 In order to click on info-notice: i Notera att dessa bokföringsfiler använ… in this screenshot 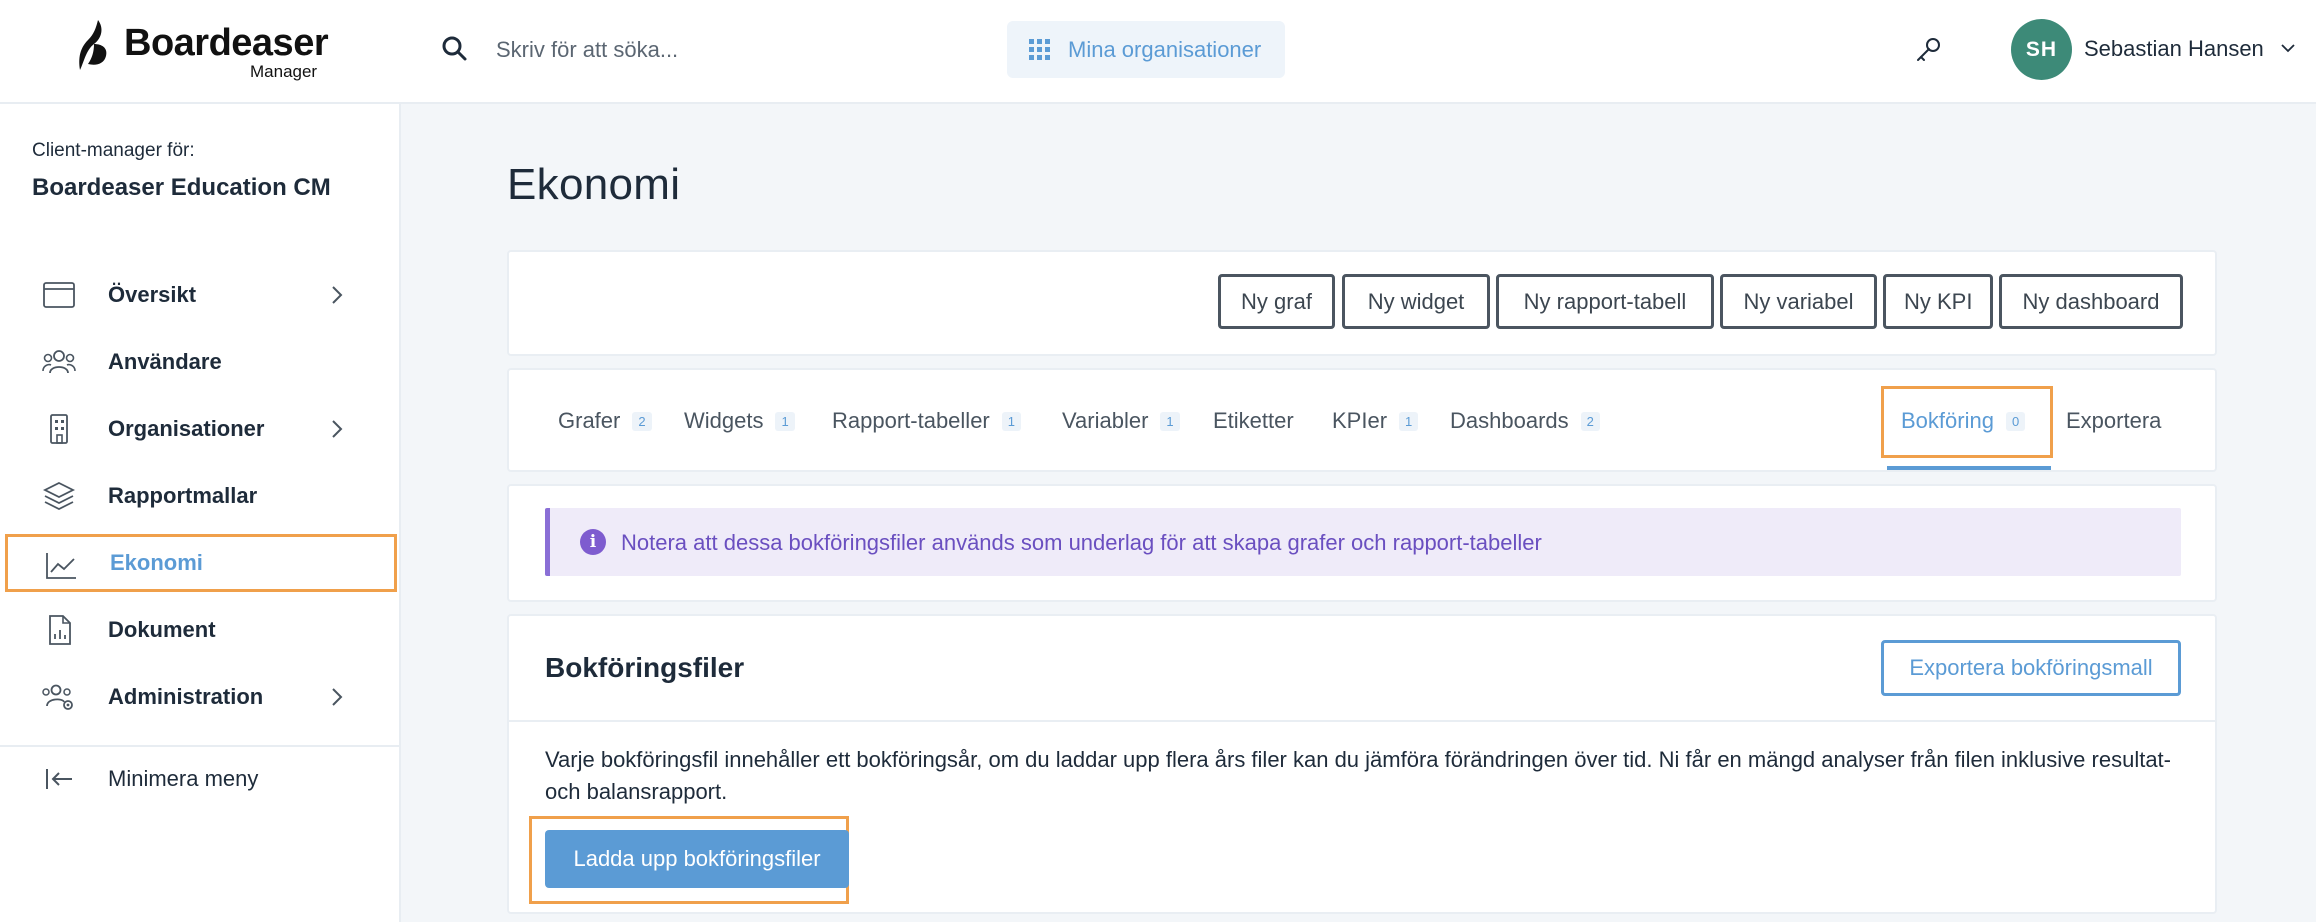, I will do `click(1363, 542)`.